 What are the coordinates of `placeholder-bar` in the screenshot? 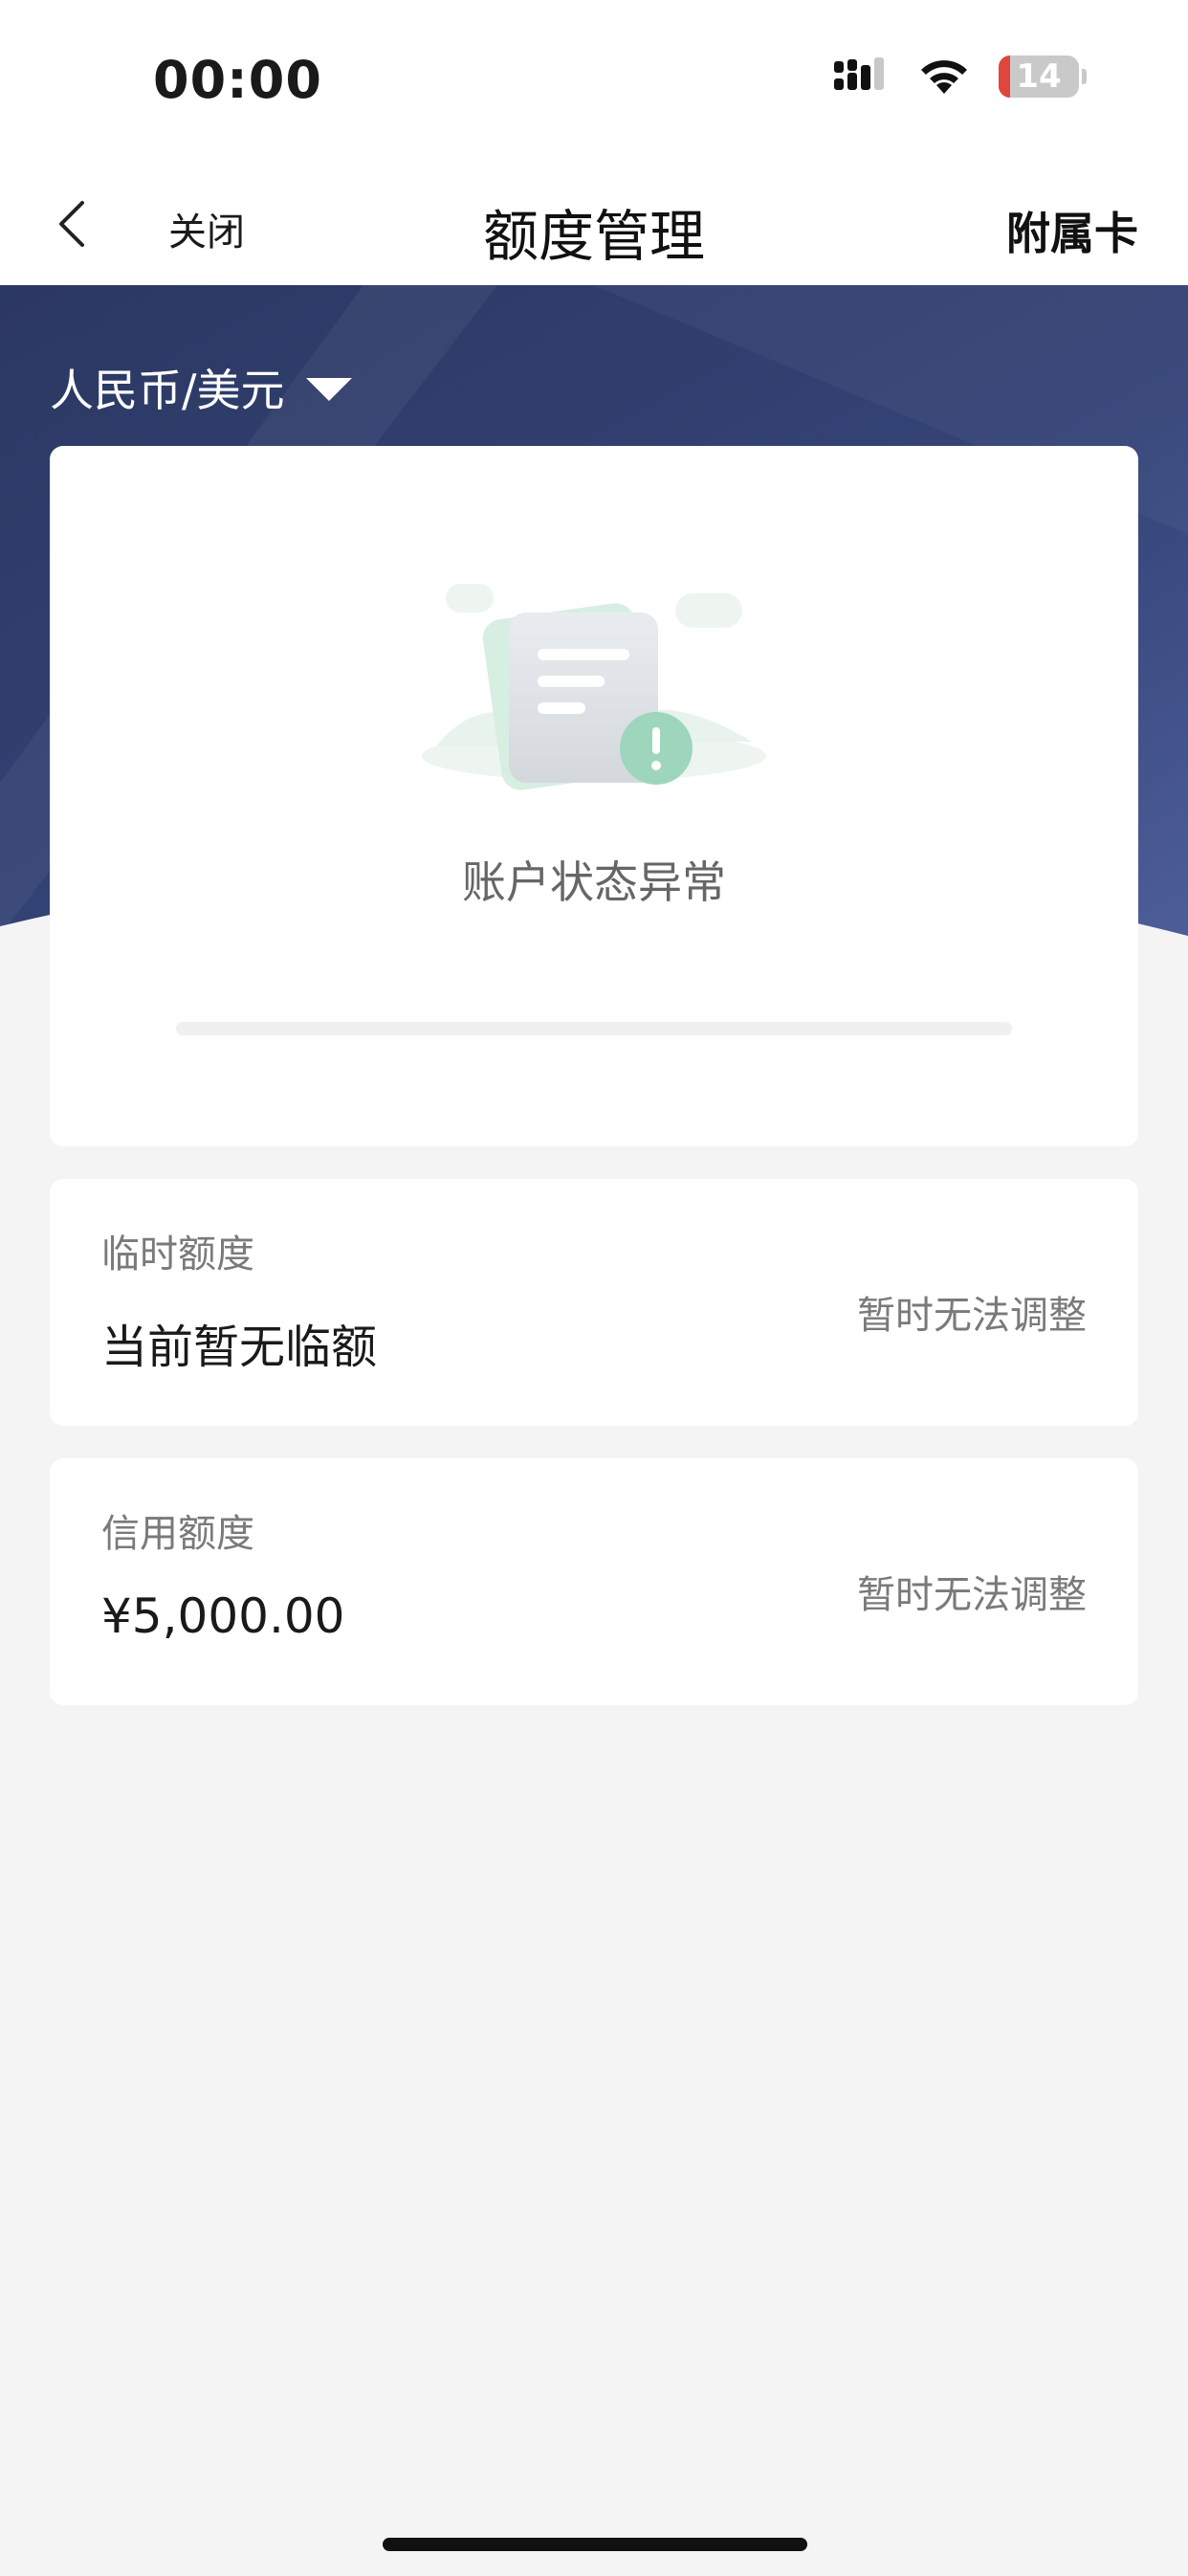 It's located at (594, 1028).